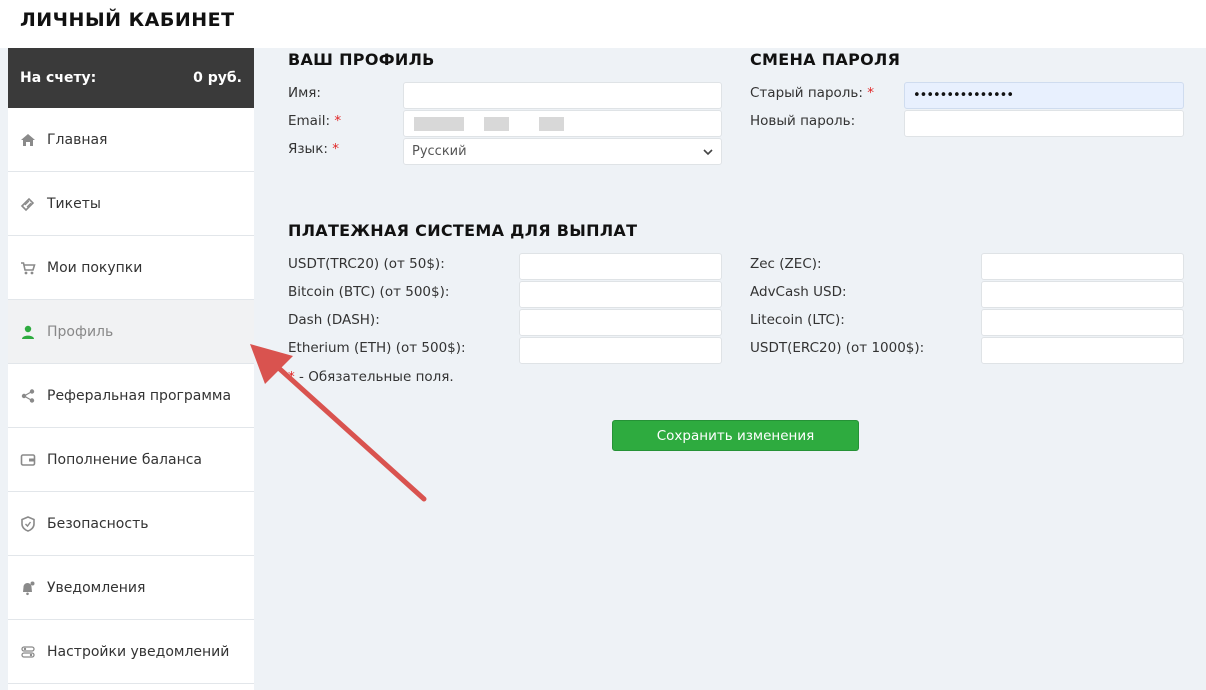 The width and height of the screenshot is (1206, 690). Describe the element at coordinates (562, 151) in the screenshot. I see `language-select: Русский` at that location.